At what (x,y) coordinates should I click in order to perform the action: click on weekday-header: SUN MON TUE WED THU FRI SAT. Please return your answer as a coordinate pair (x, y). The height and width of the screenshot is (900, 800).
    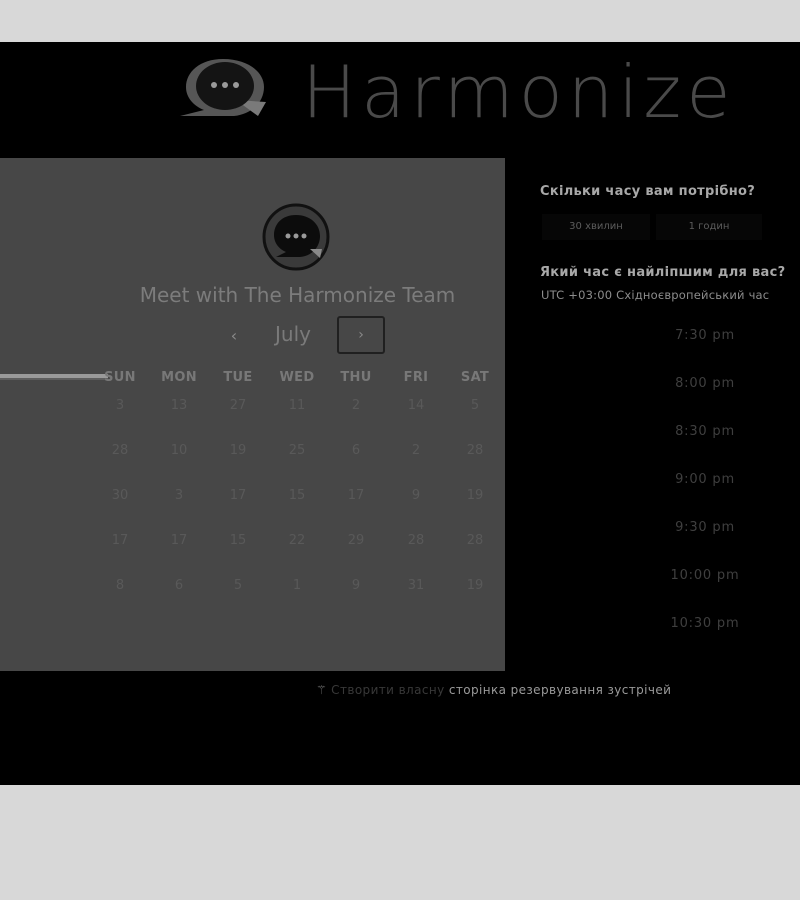
    Looking at the image, I should click on (297, 380).